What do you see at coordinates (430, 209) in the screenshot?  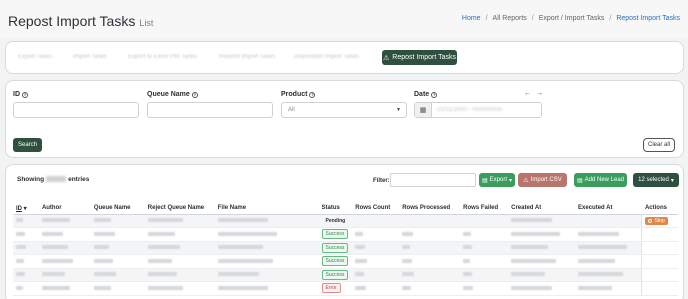 I see `col-rows-processed: Rows Processed` at bounding box center [430, 209].